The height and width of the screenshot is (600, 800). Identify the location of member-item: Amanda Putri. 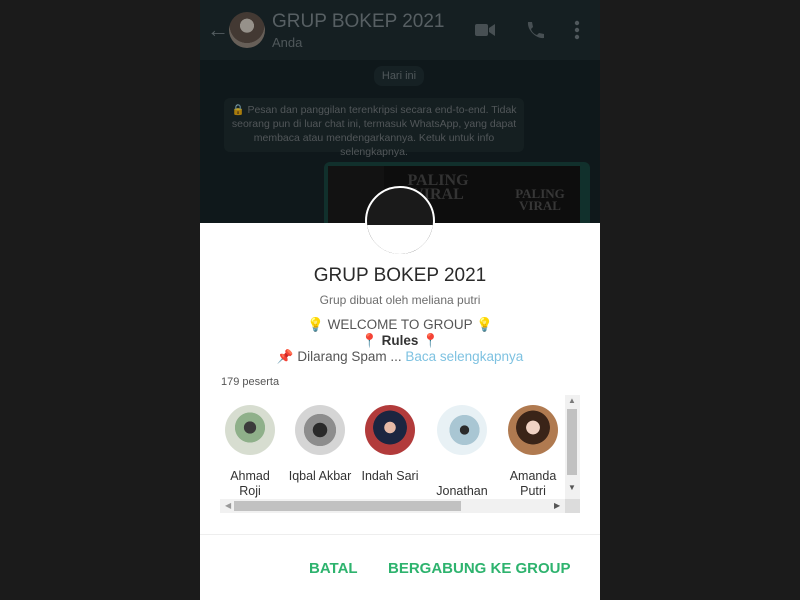
(533, 452).